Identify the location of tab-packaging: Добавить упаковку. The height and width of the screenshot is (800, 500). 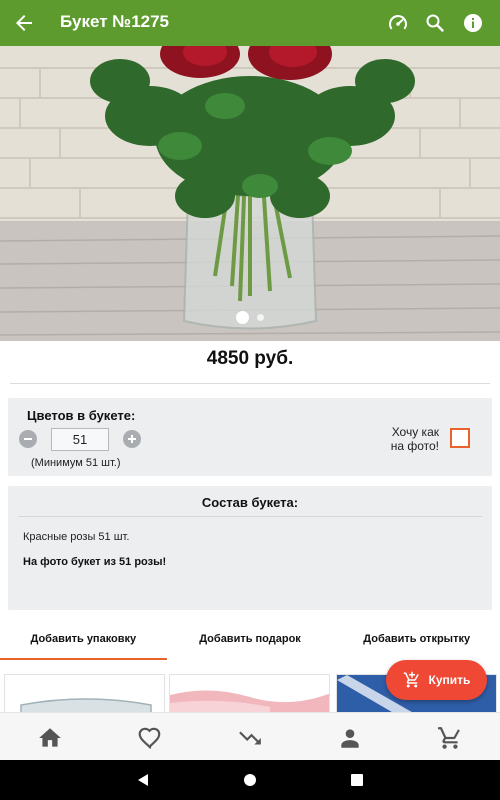
(83, 639).